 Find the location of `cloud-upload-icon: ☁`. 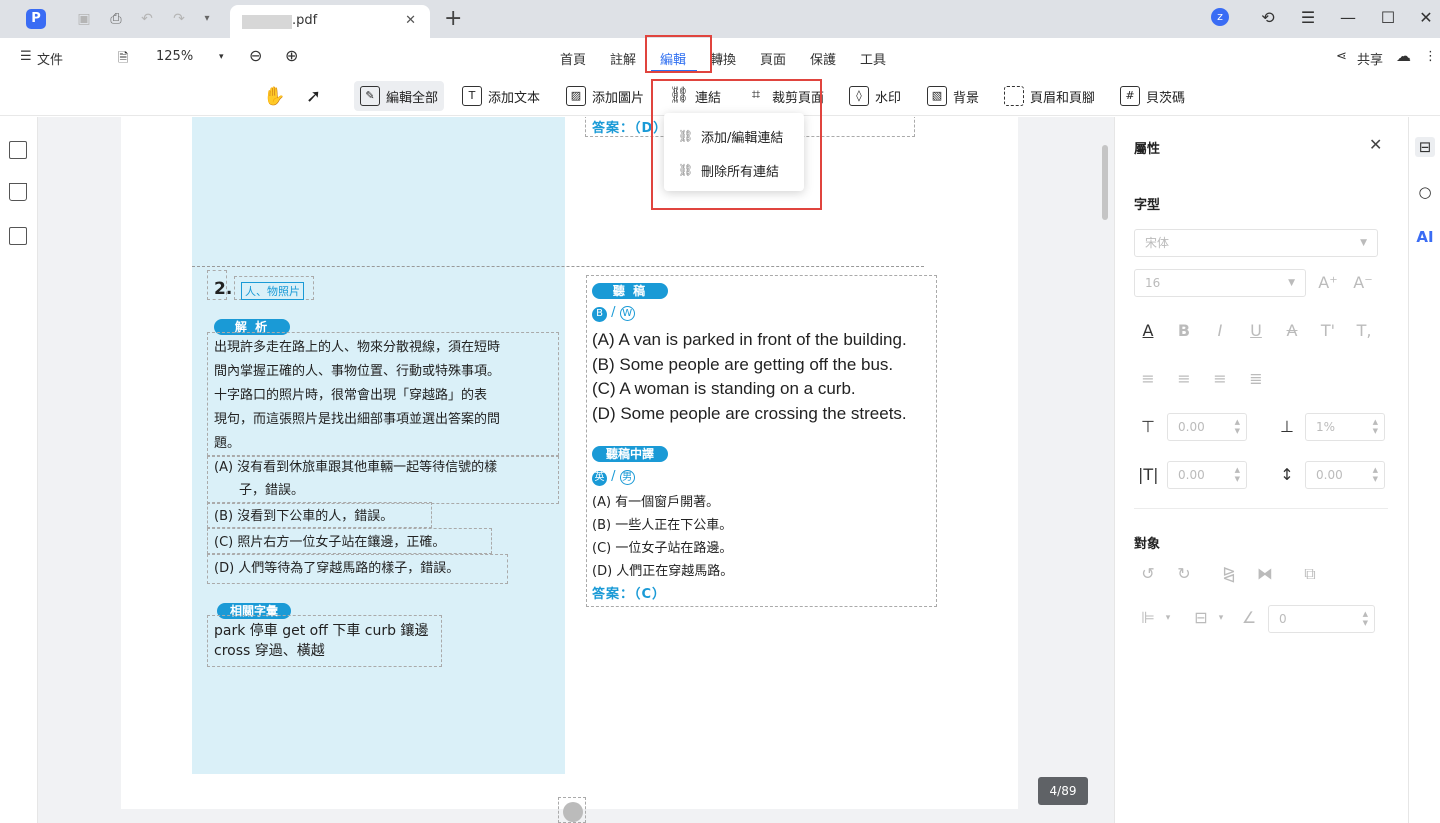

cloud-upload-icon: ☁ is located at coordinates (1403, 56).